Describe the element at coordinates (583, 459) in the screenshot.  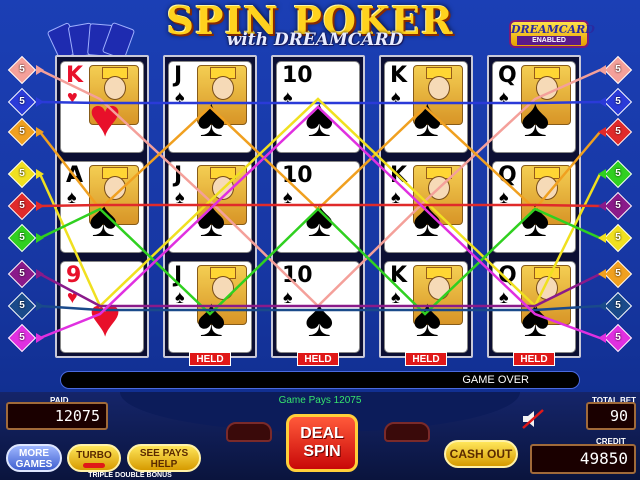
I see `credit-meter: 49850` at that location.